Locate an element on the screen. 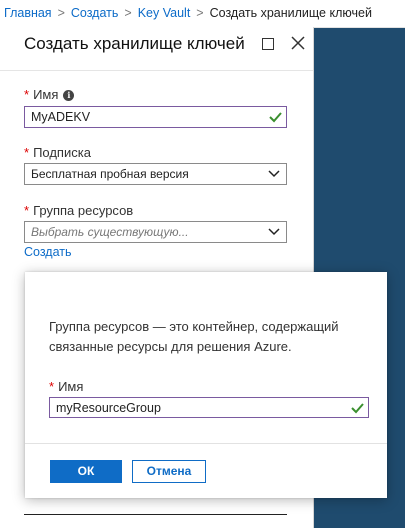 The image size is (405, 528). resource-group-label-text: Группа ресурсов is located at coordinates (83, 210).